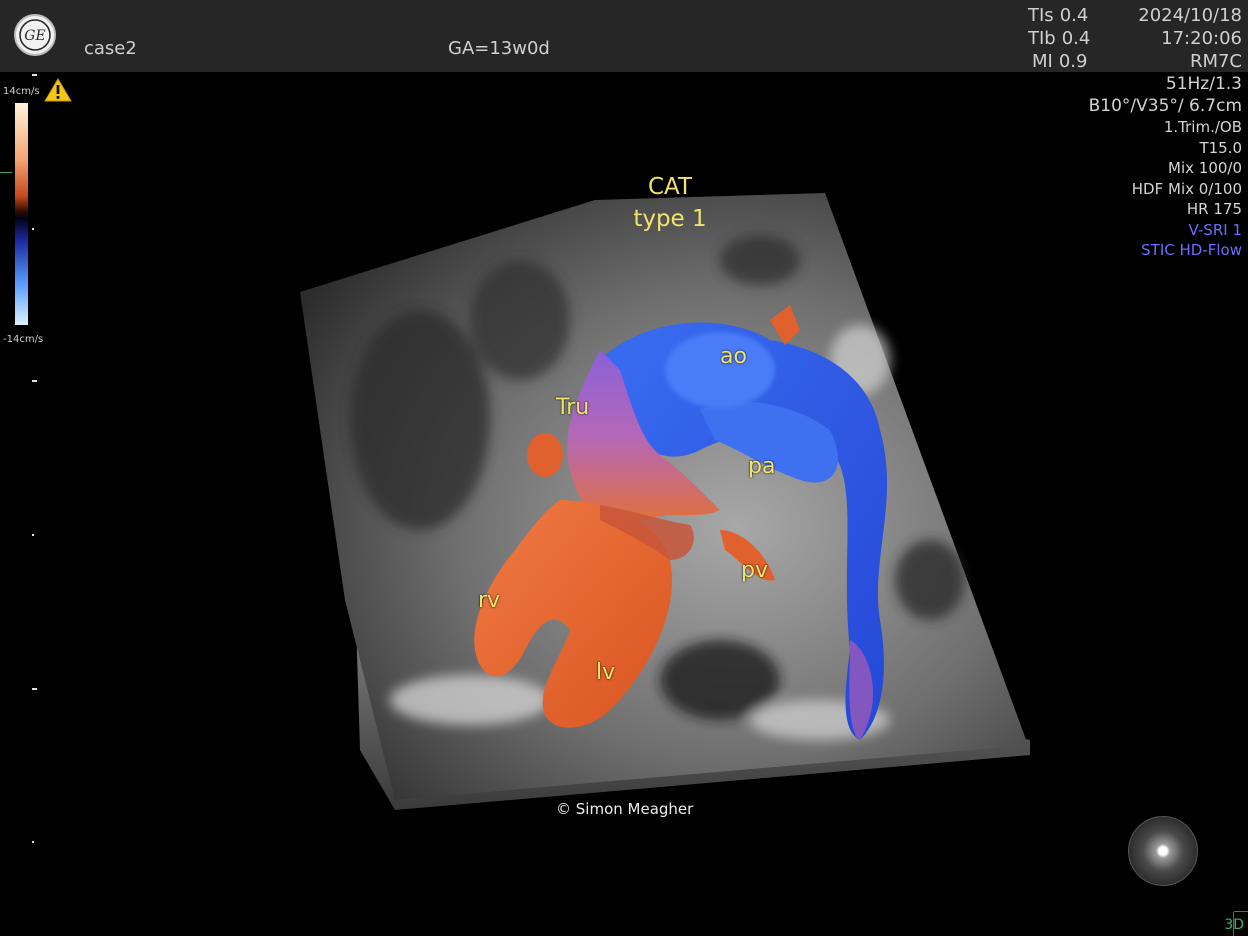  I want to click on mode-indicator: 3D, so click(1234, 925).